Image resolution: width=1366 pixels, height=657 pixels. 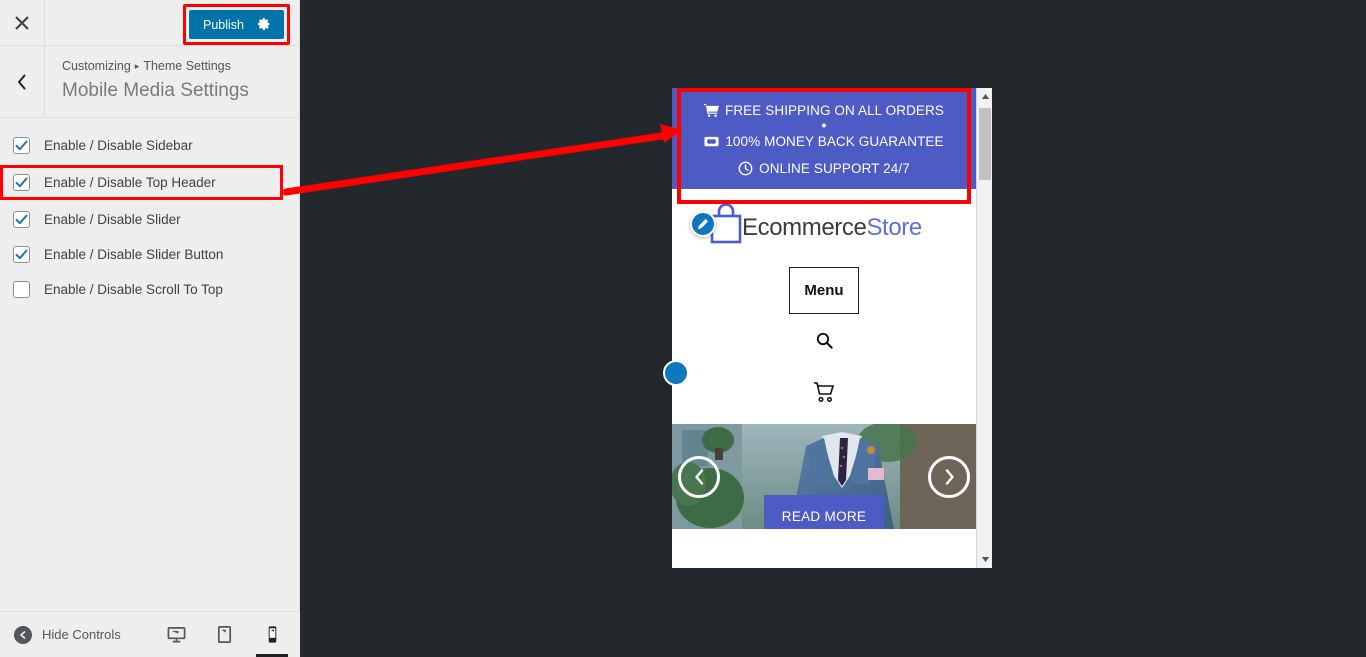 I want to click on publish-label: Publish, so click(x=223, y=24).